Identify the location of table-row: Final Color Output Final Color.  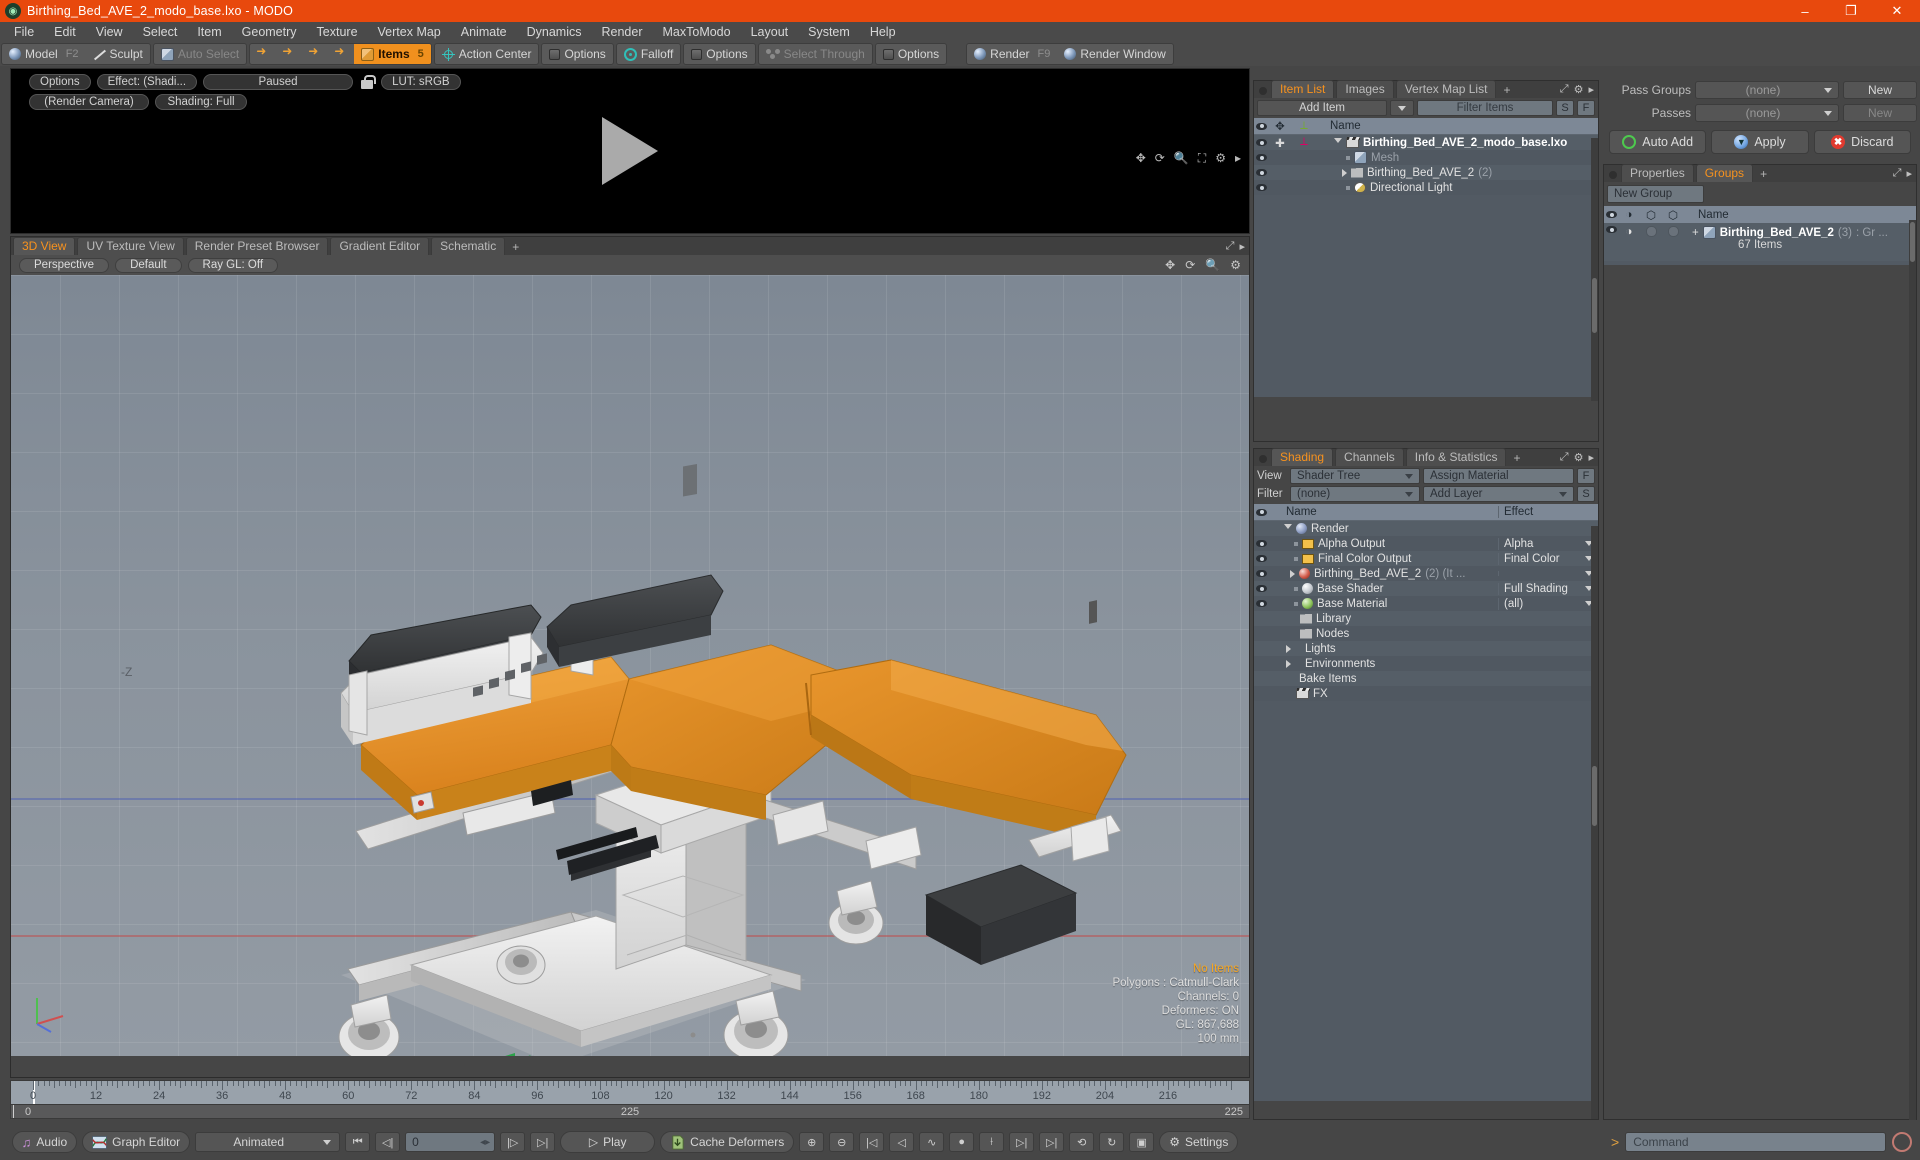
(1426, 558).